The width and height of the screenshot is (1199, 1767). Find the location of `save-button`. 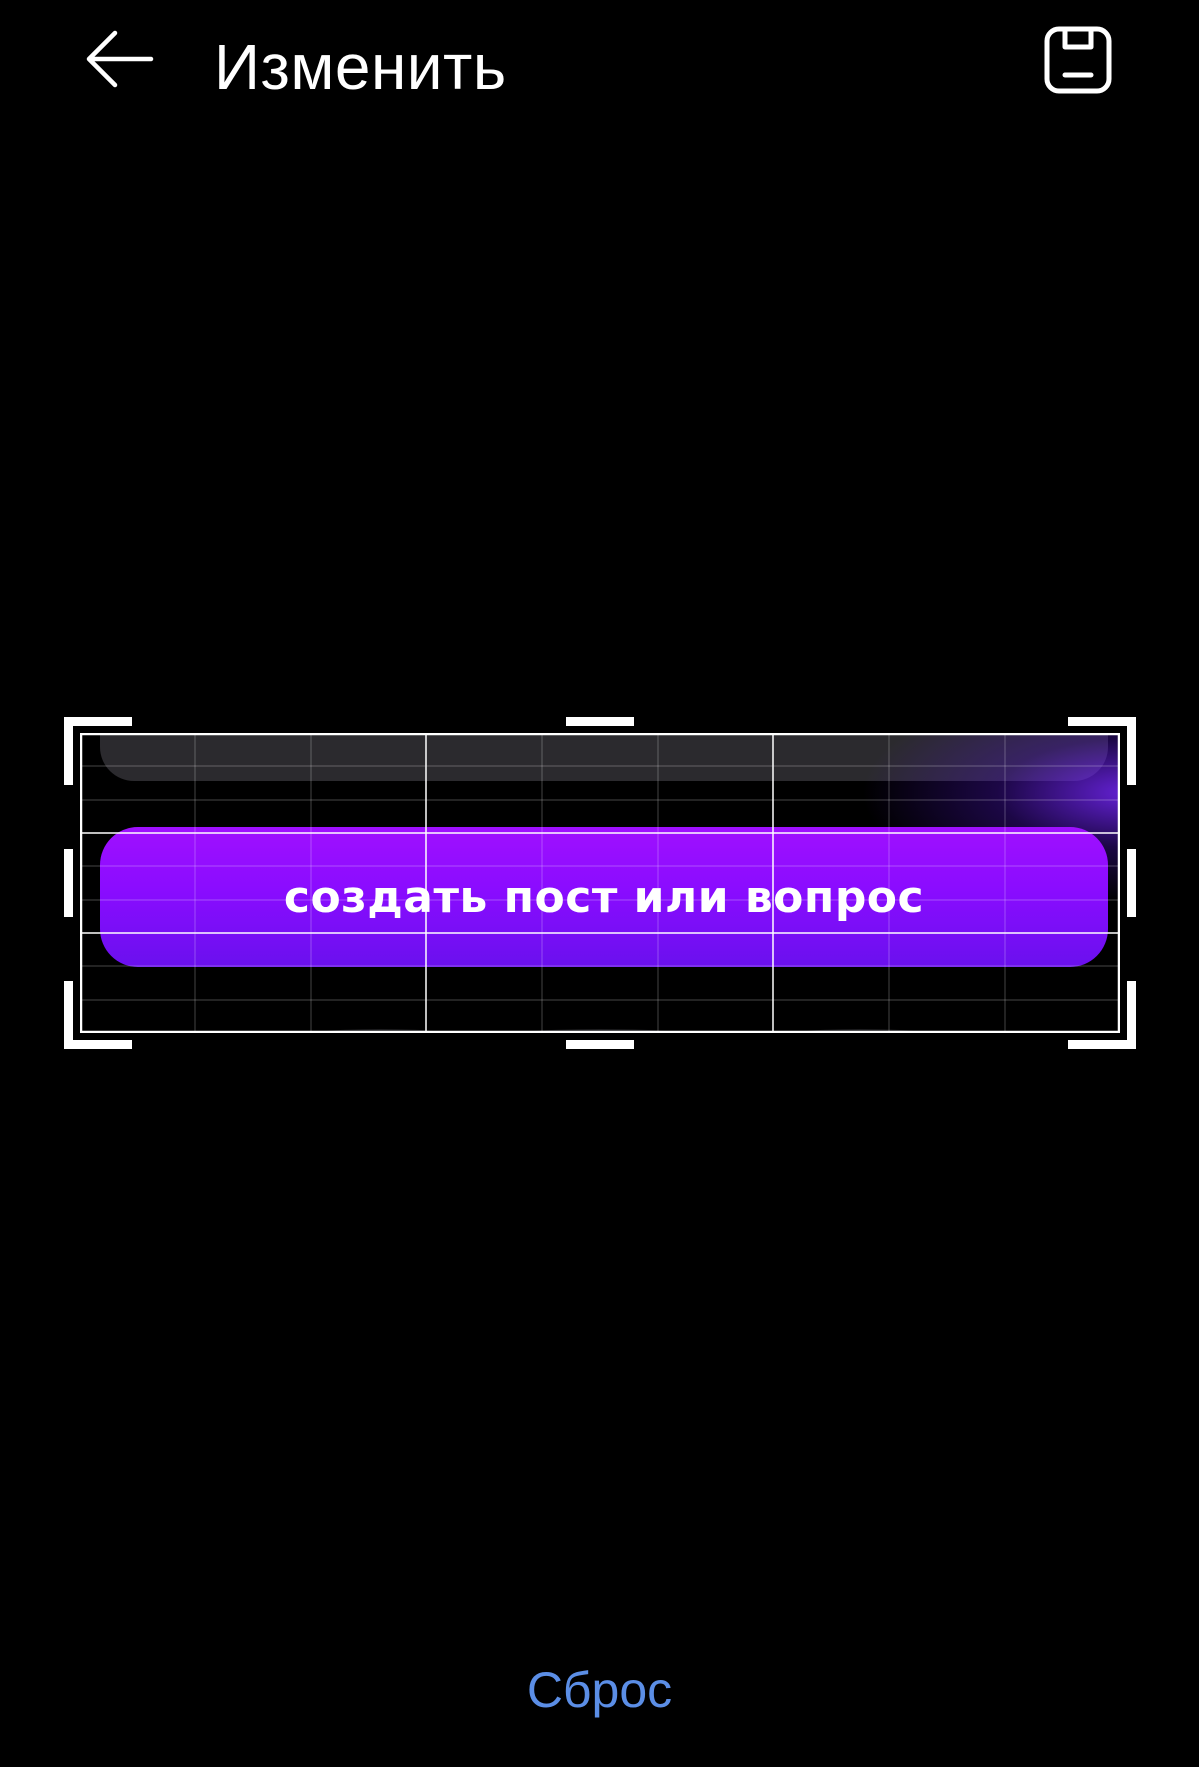

save-button is located at coordinates (1078, 62).